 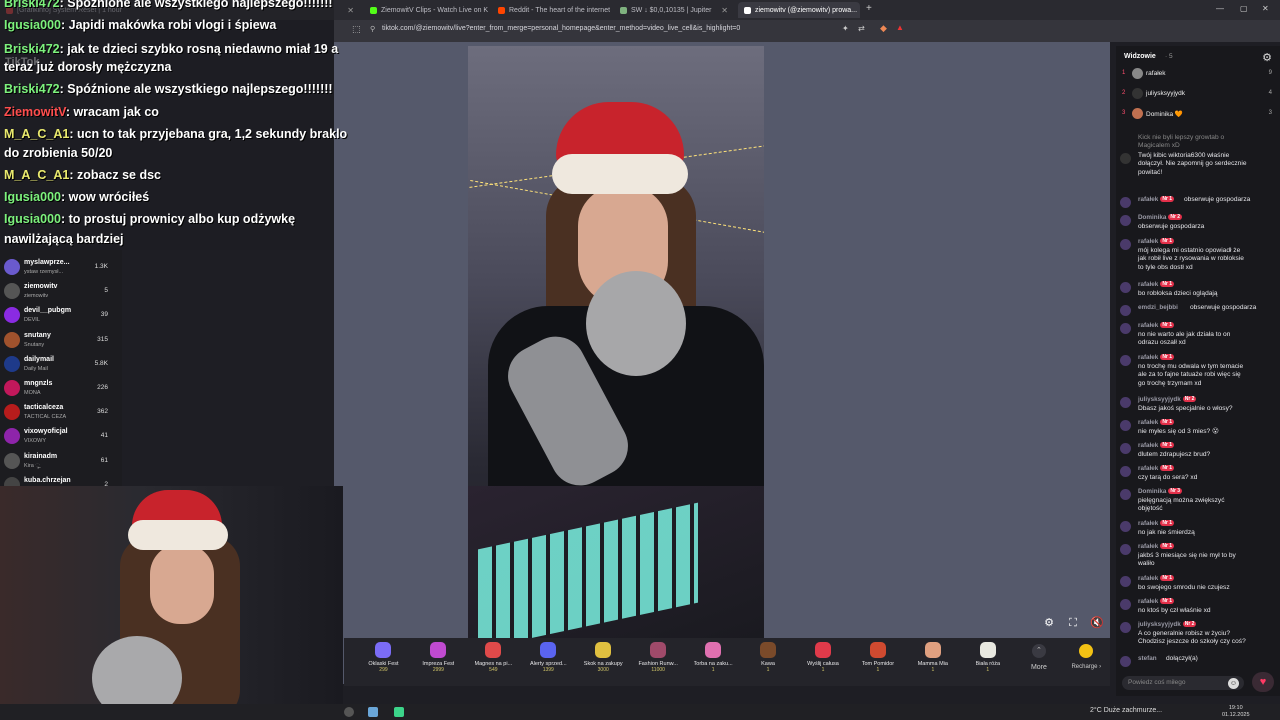 What do you see at coordinates (1233, 683) in the screenshot?
I see `emoji-icon: ☺` at bounding box center [1233, 683].